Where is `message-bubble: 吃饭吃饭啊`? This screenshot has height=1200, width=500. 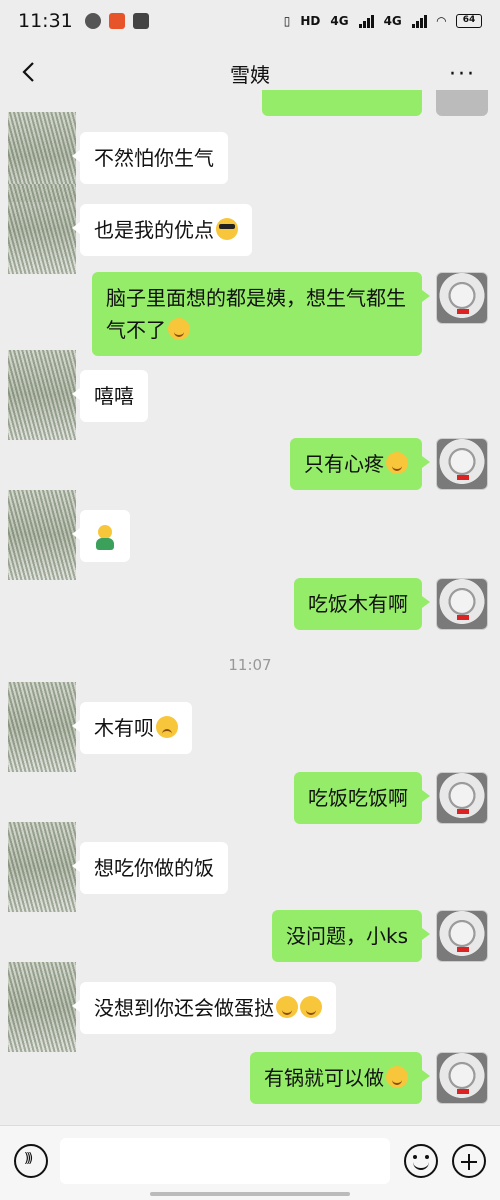 message-bubble: 吃饭吃饭啊 is located at coordinates (362, 798).